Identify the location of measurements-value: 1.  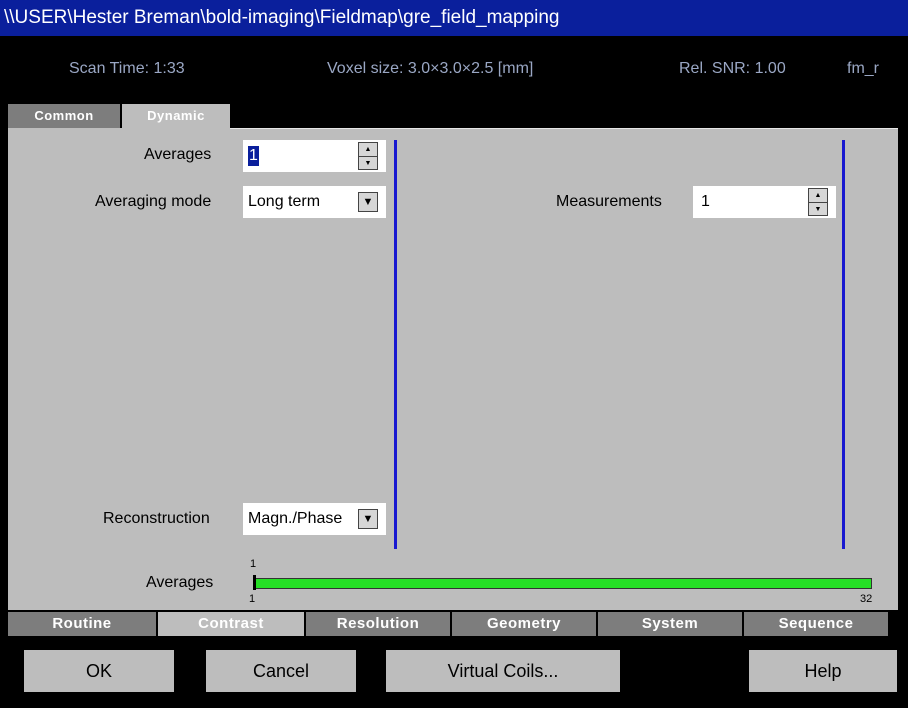
(705, 202).